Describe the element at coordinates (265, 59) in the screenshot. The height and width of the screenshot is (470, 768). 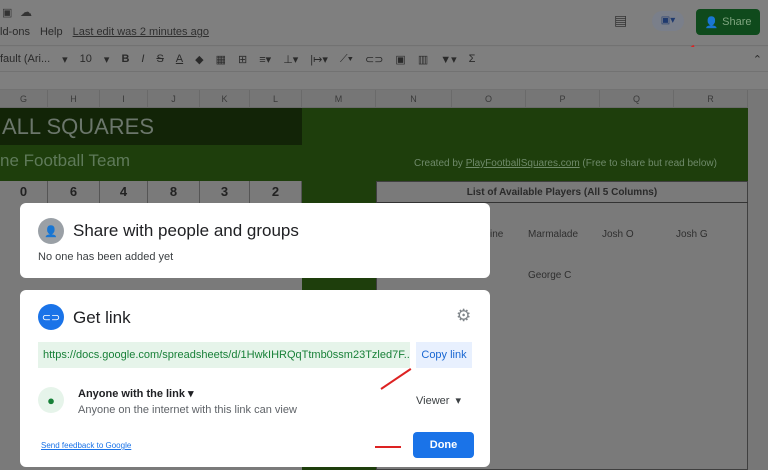
I see `align-icon: ≡▾` at that location.